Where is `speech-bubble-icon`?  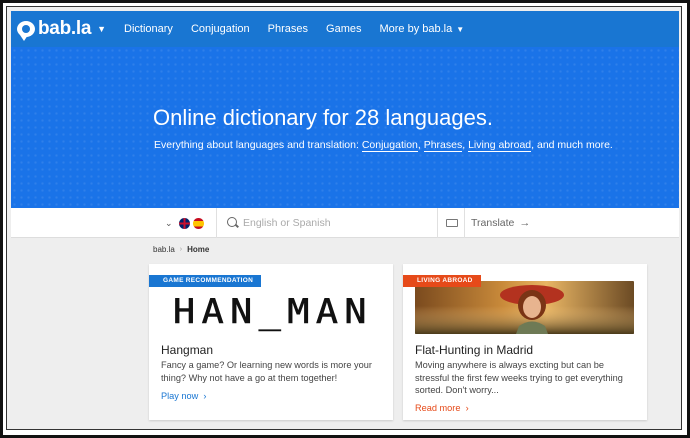
speech-bubble-icon is located at coordinates (26, 31).